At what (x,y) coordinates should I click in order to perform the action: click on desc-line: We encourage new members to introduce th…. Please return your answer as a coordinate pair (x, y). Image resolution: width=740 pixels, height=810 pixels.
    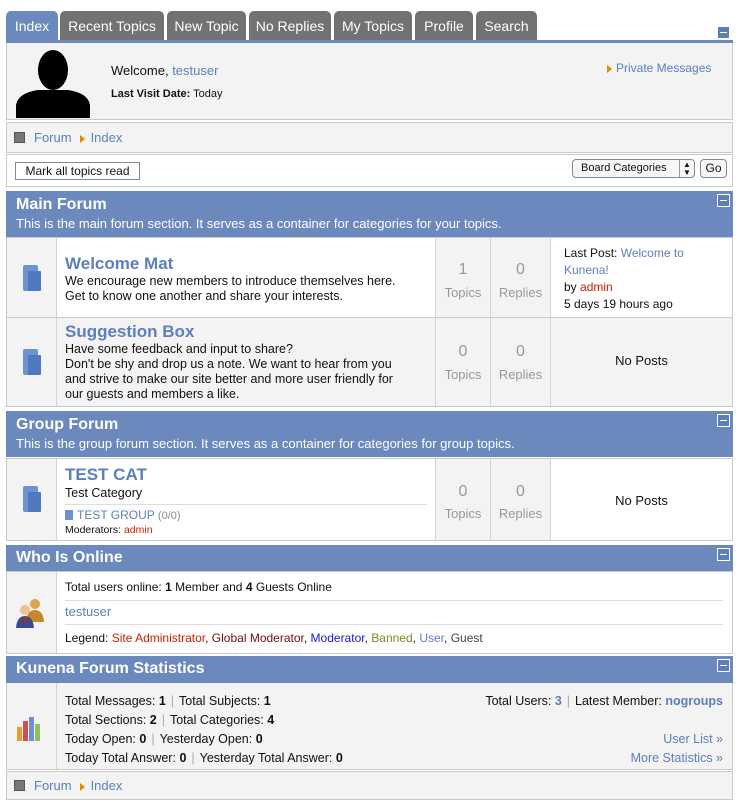
    Looking at the image, I should click on (230, 281).